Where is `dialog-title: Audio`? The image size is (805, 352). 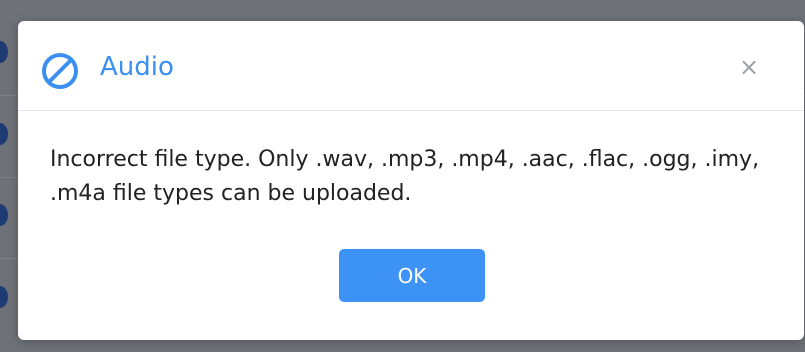
dialog-title: Audio is located at coordinates (137, 67).